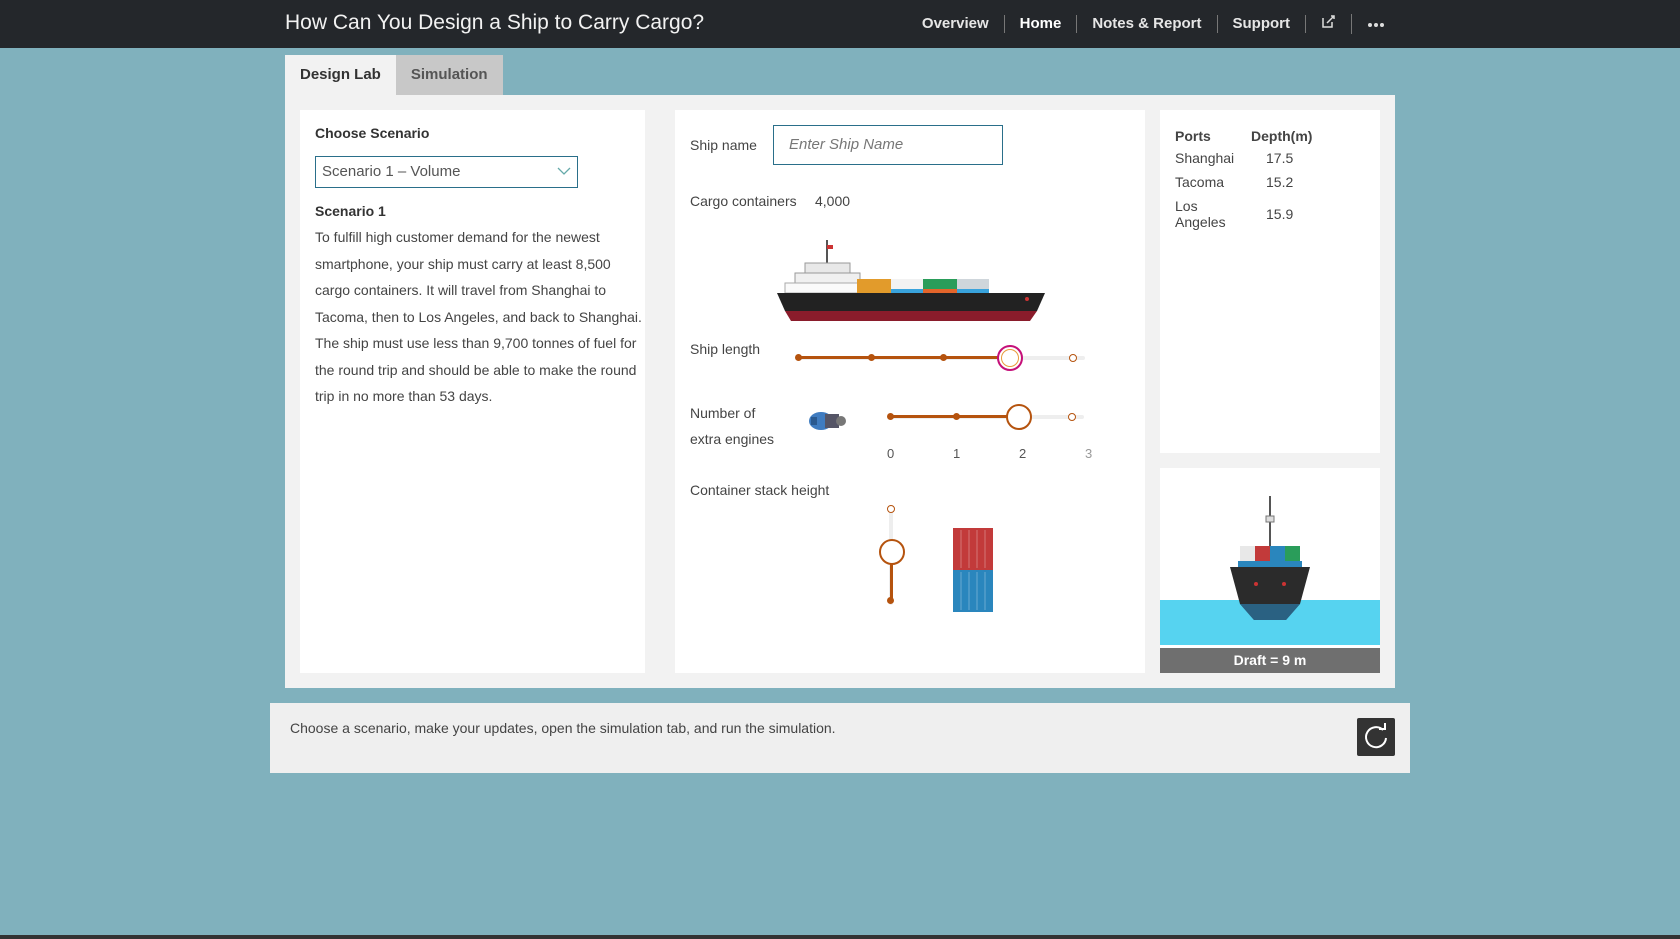 The image size is (1680, 939). I want to click on tab-design-lab: Design Lab, so click(340, 75).